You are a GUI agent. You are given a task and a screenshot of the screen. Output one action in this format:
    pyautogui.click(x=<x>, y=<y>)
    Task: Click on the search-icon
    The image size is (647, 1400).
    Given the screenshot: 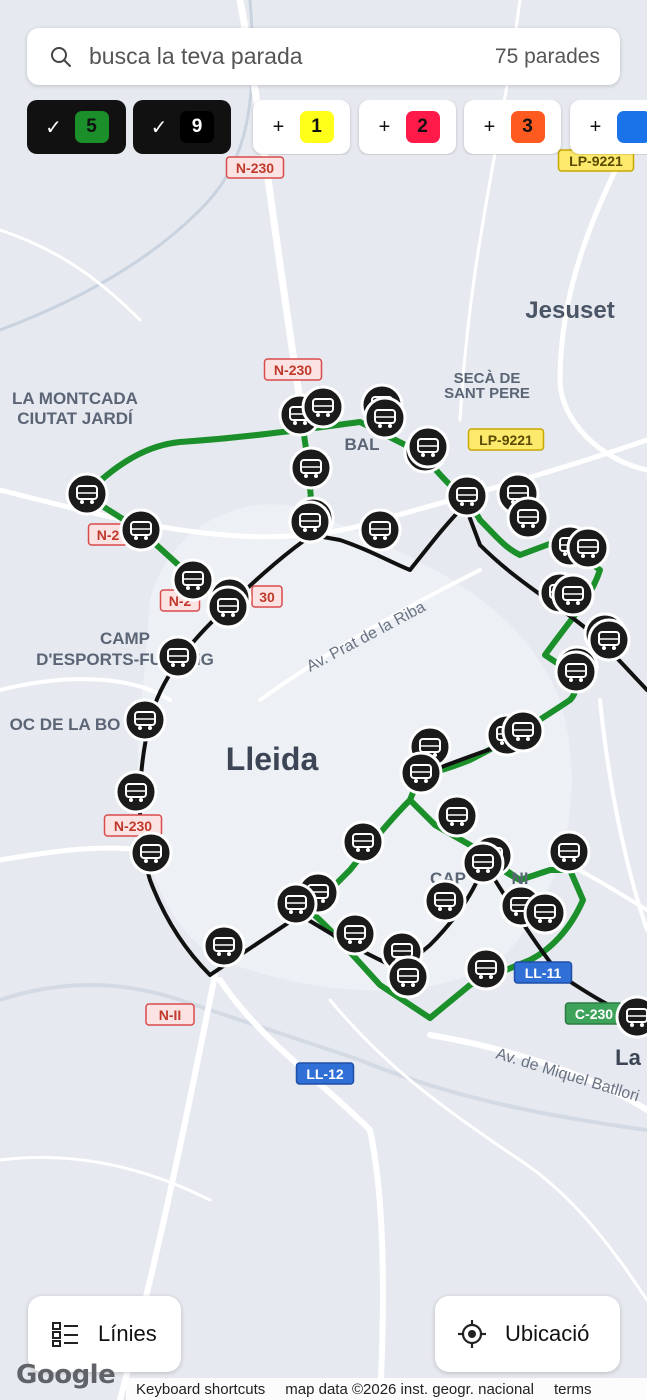 What is the action you would take?
    pyautogui.click(x=61, y=56)
    